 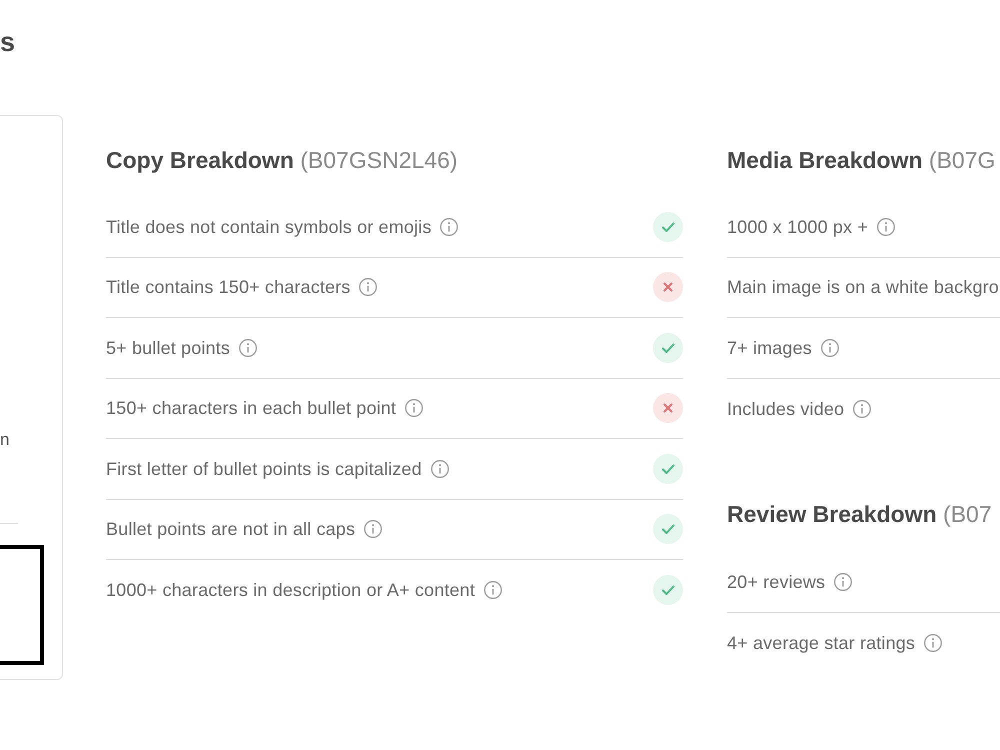 I want to click on criterion-label: 7+ images, so click(x=769, y=347).